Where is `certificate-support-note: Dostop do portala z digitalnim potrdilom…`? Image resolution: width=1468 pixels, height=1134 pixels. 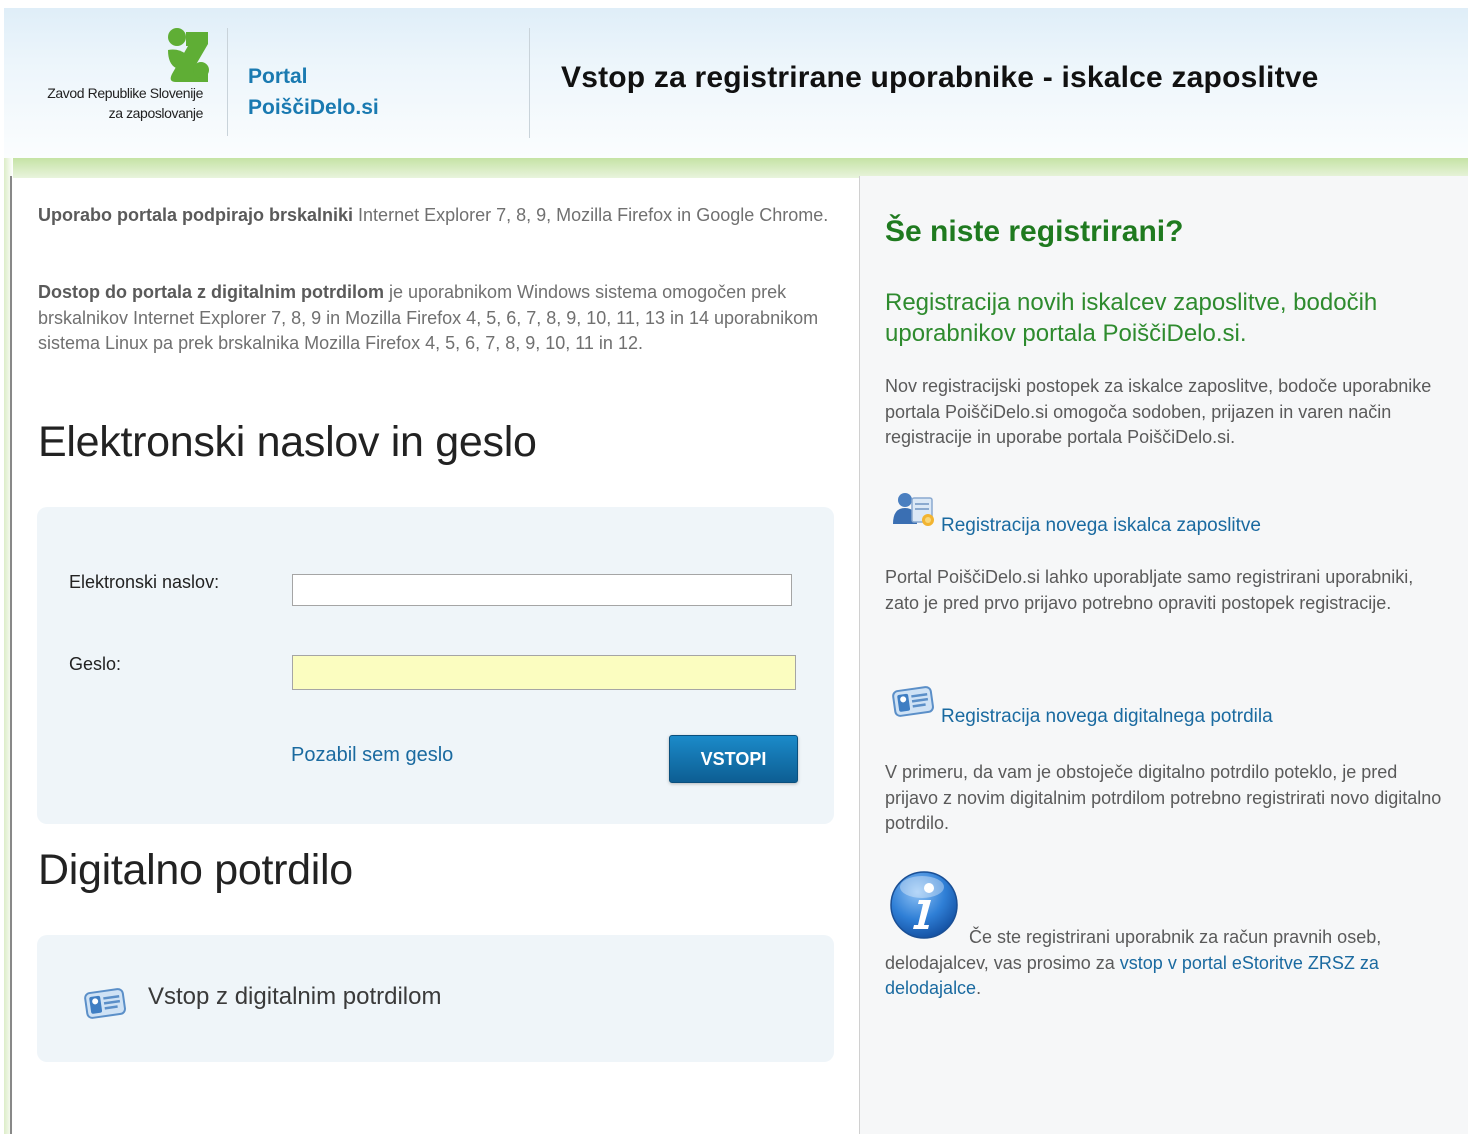
certificate-support-note: Dostop do portala z digitalnim potrdilom… is located at coordinates (435, 318).